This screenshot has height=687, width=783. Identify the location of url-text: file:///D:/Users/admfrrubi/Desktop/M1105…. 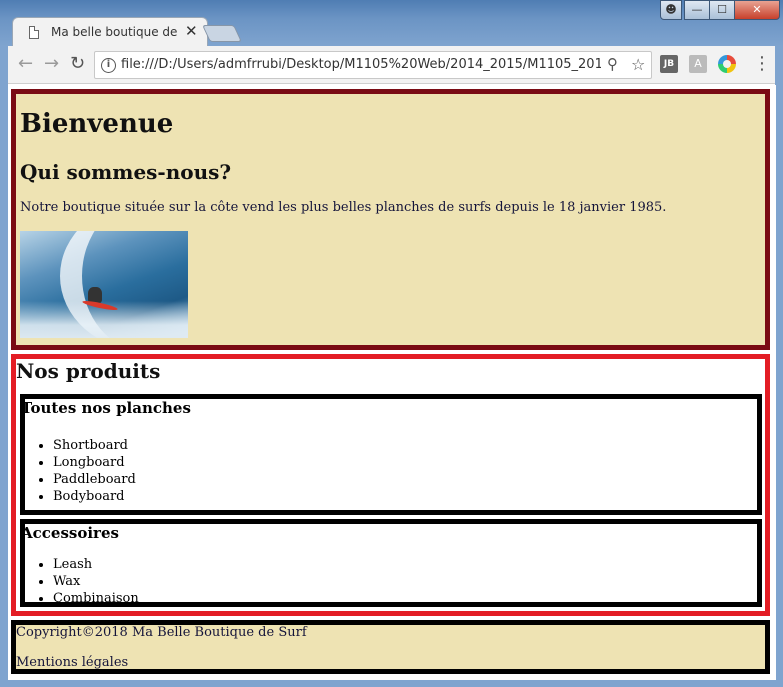
(361, 64).